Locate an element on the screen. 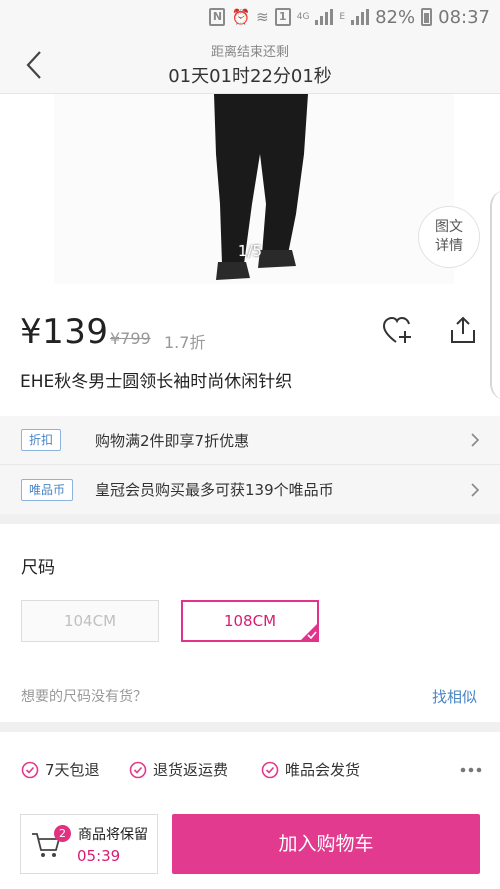  detail-button-line2: 详情 is located at coordinates (449, 246).